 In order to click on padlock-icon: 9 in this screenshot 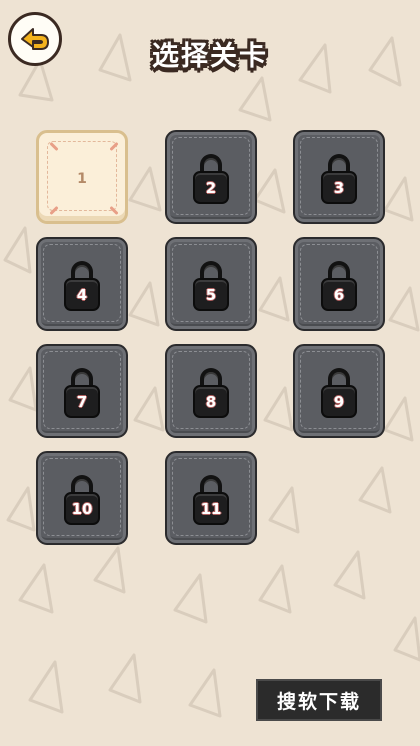, I will do `click(339, 393)`.